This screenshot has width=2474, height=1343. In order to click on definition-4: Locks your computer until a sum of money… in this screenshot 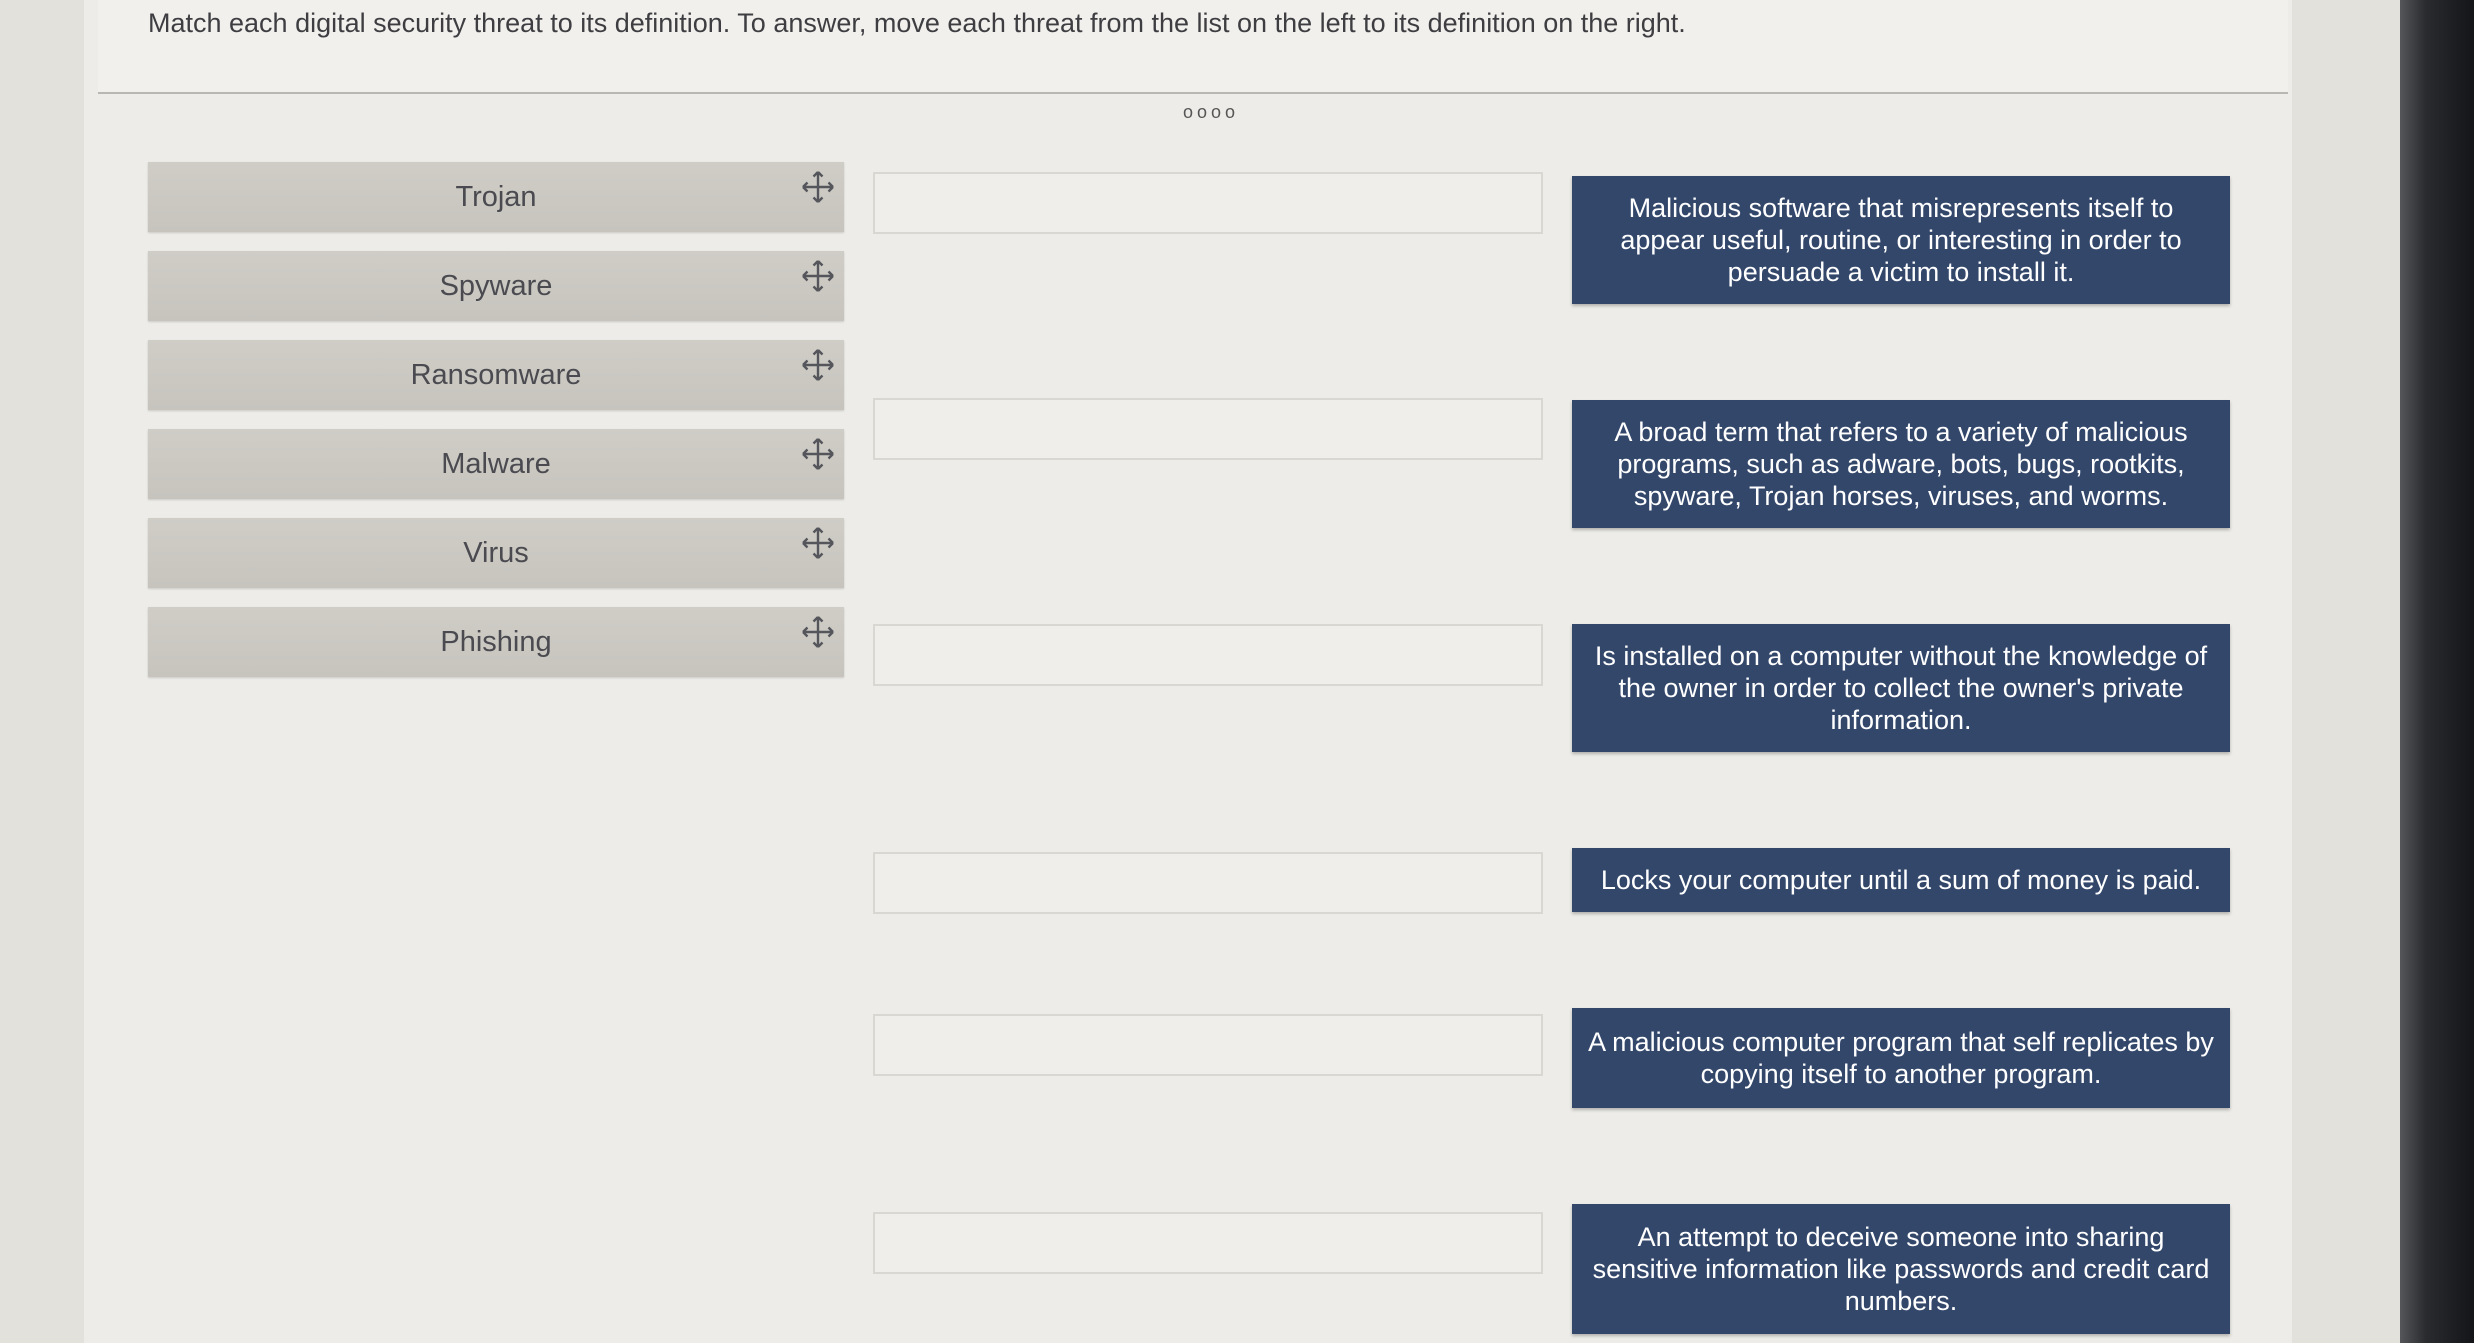, I will do `click(1901, 880)`.